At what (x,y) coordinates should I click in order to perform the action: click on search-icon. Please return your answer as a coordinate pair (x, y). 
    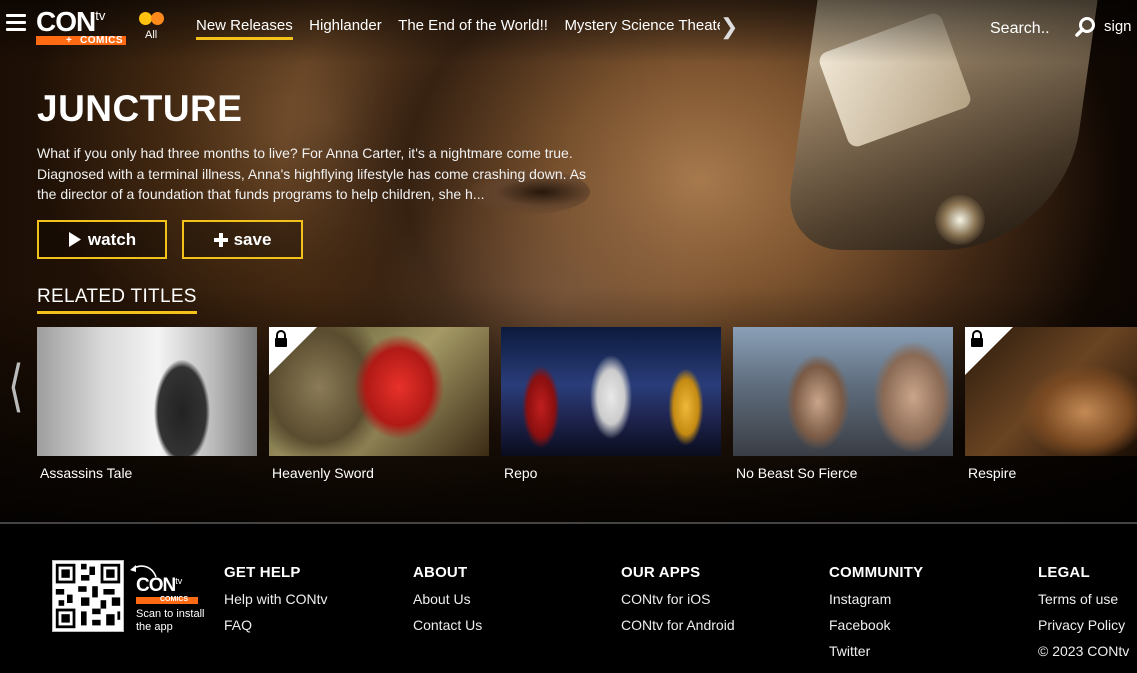
    Looking at the image, I should click on (1085, 27).